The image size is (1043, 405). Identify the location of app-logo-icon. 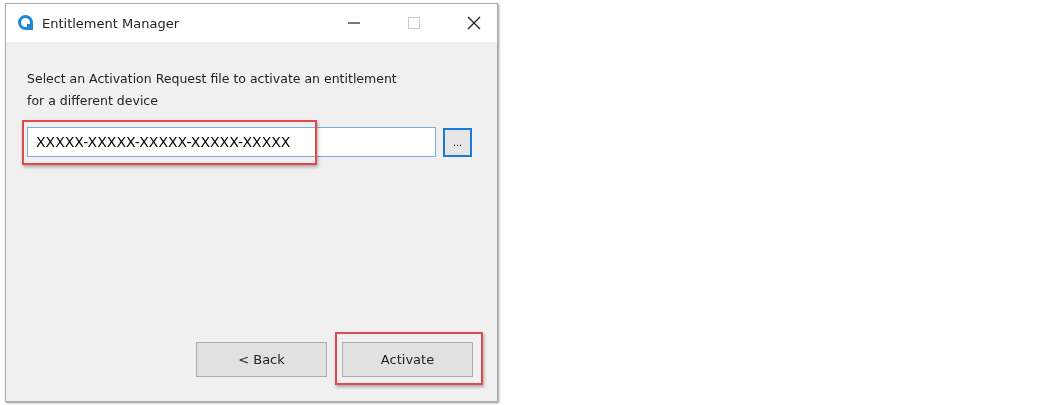
(26, 23).